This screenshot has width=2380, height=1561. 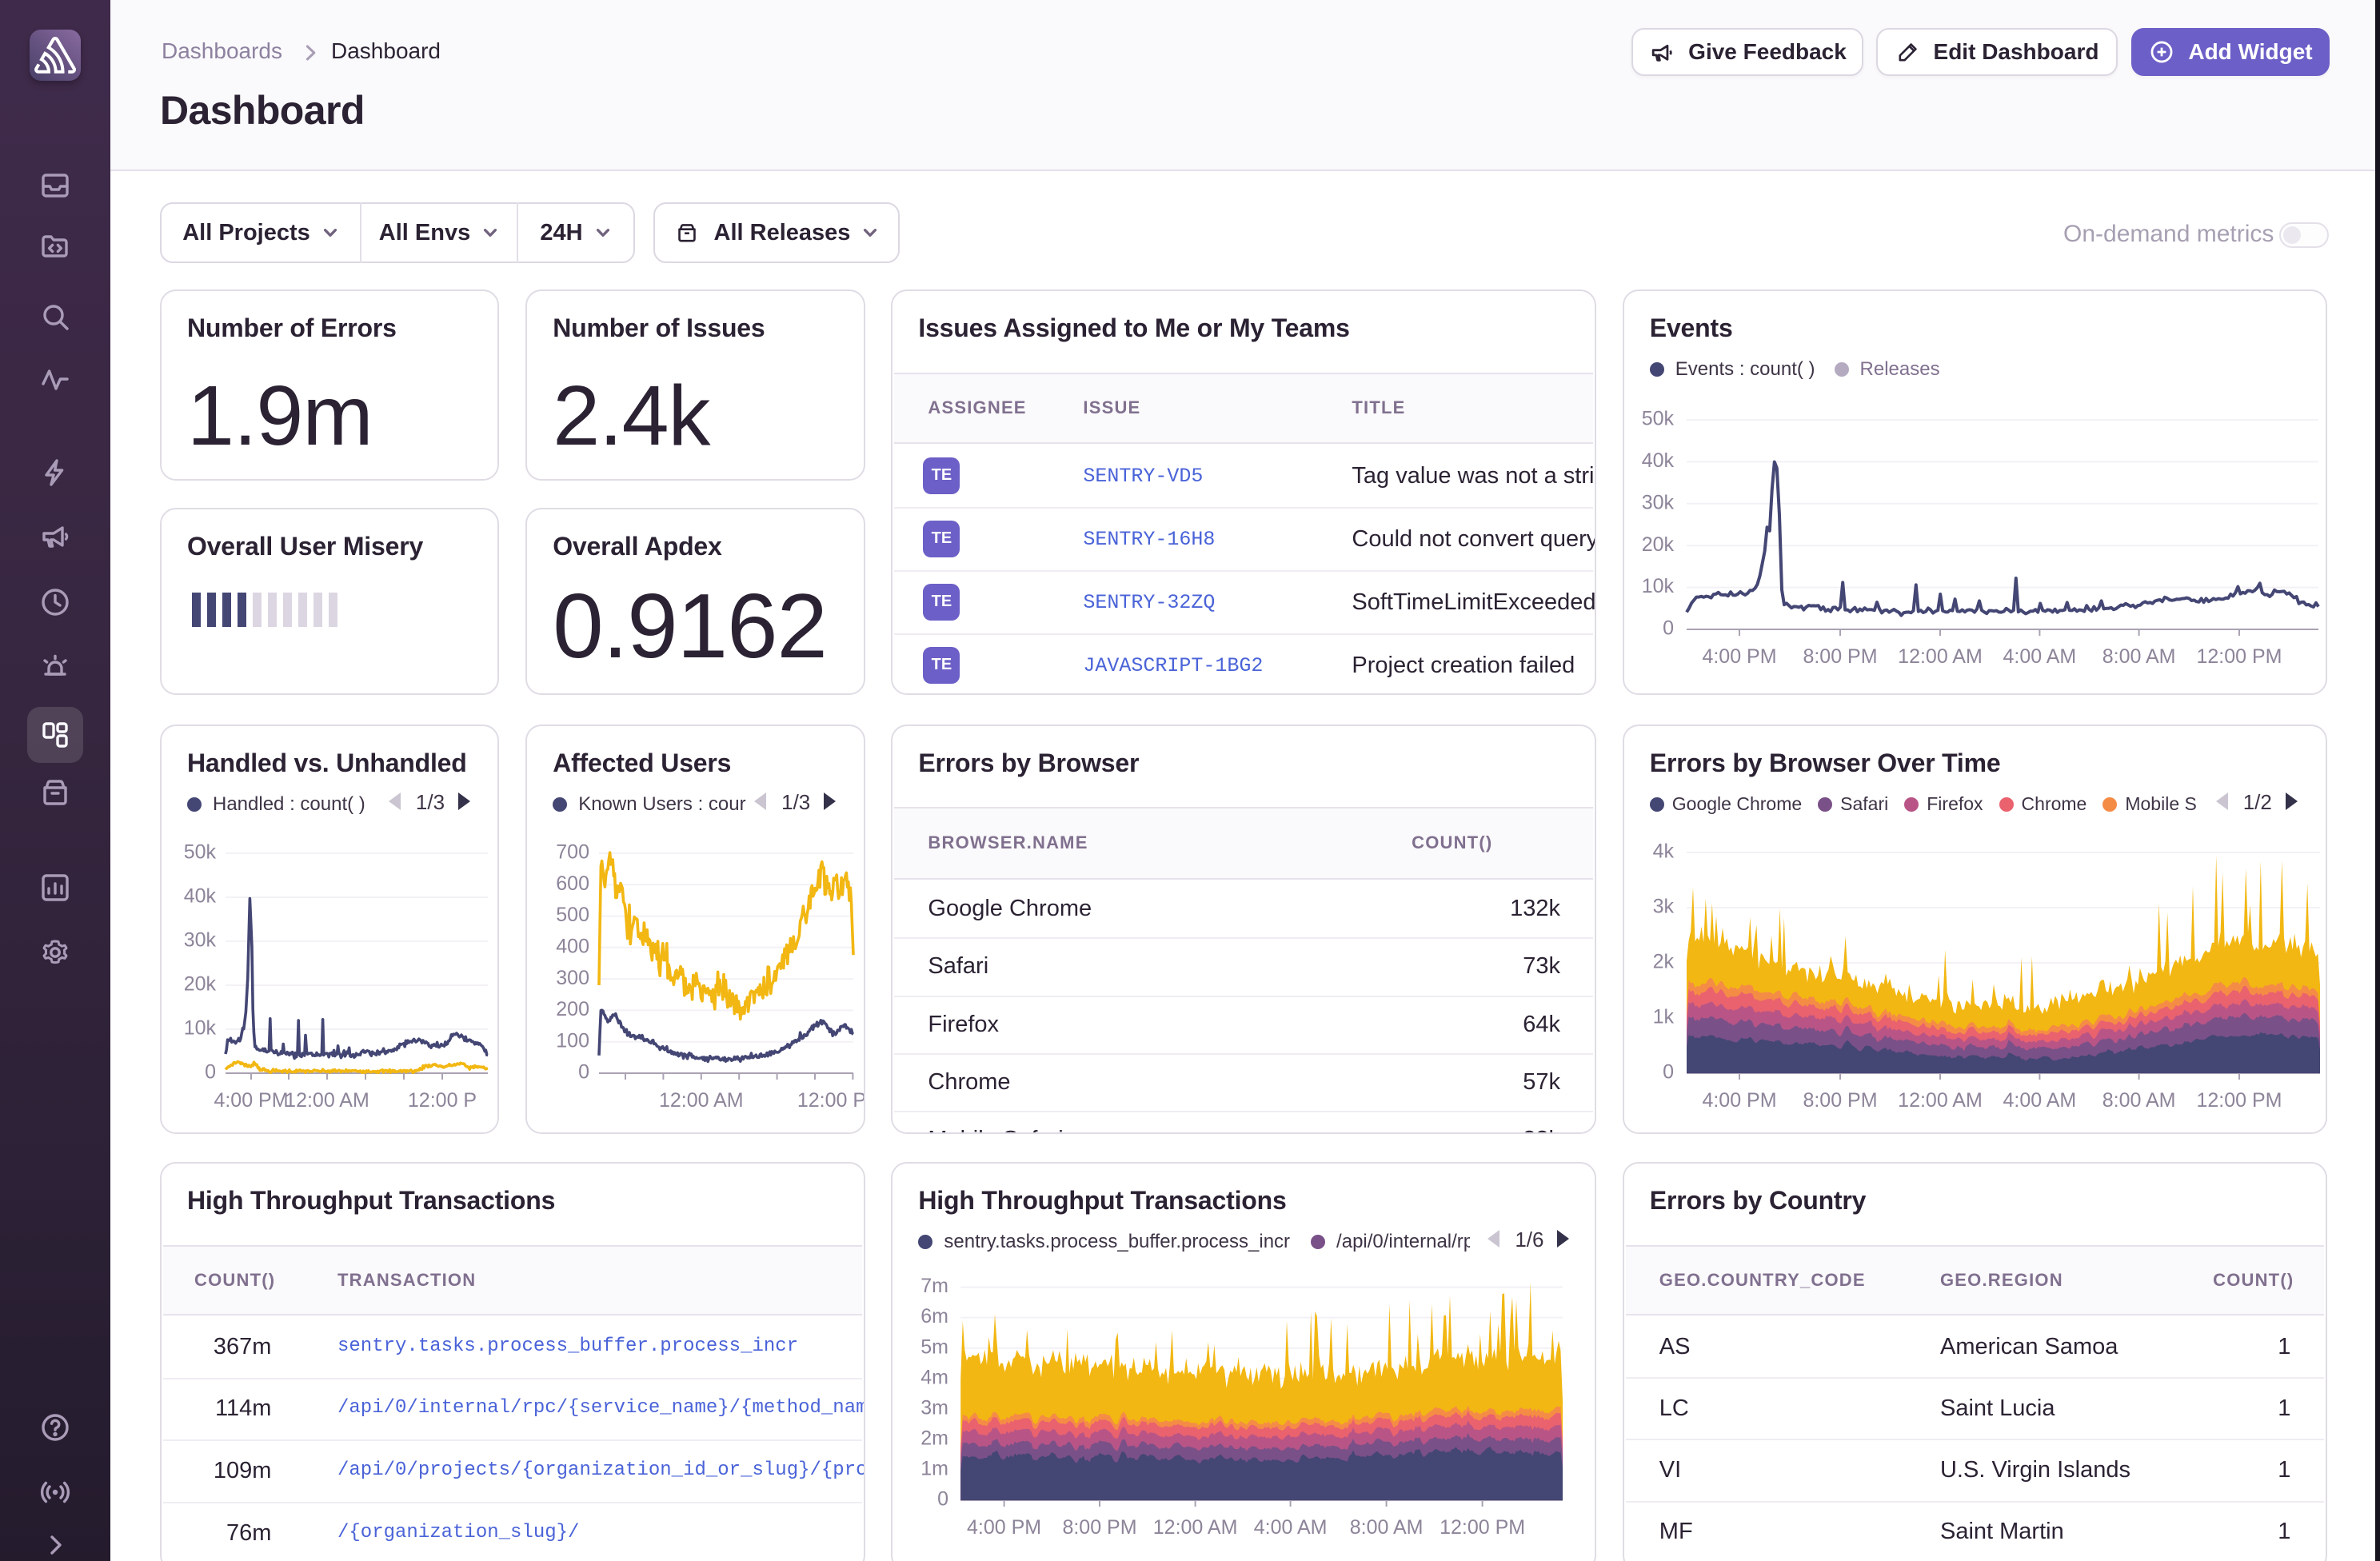 I want to click on svg-text: 300, so click(x=572, y=978).